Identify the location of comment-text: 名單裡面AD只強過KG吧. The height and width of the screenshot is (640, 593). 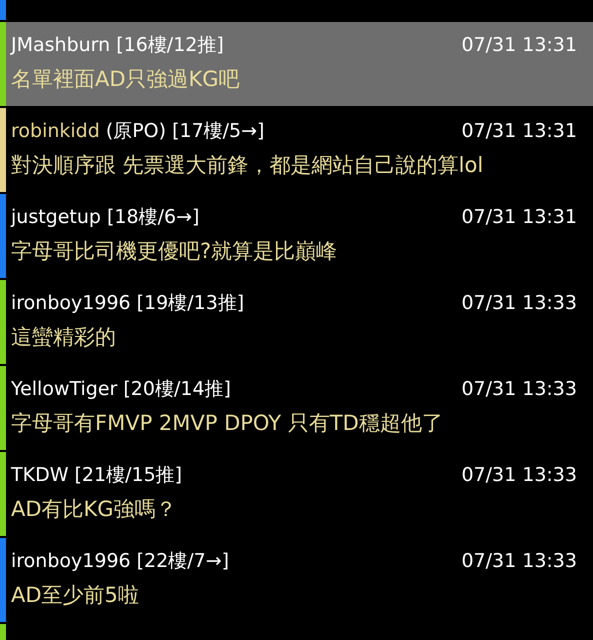
(125, 79).